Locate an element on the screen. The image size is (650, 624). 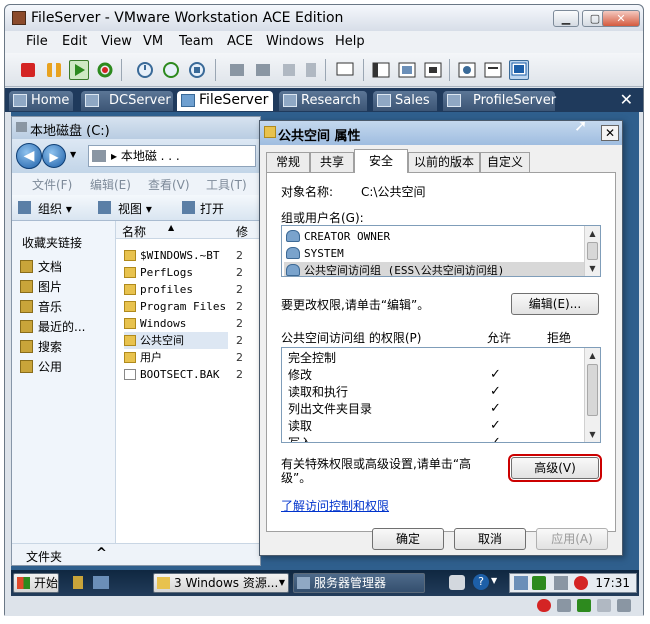
open-button: 打开 is located at coordinates (212, 208).